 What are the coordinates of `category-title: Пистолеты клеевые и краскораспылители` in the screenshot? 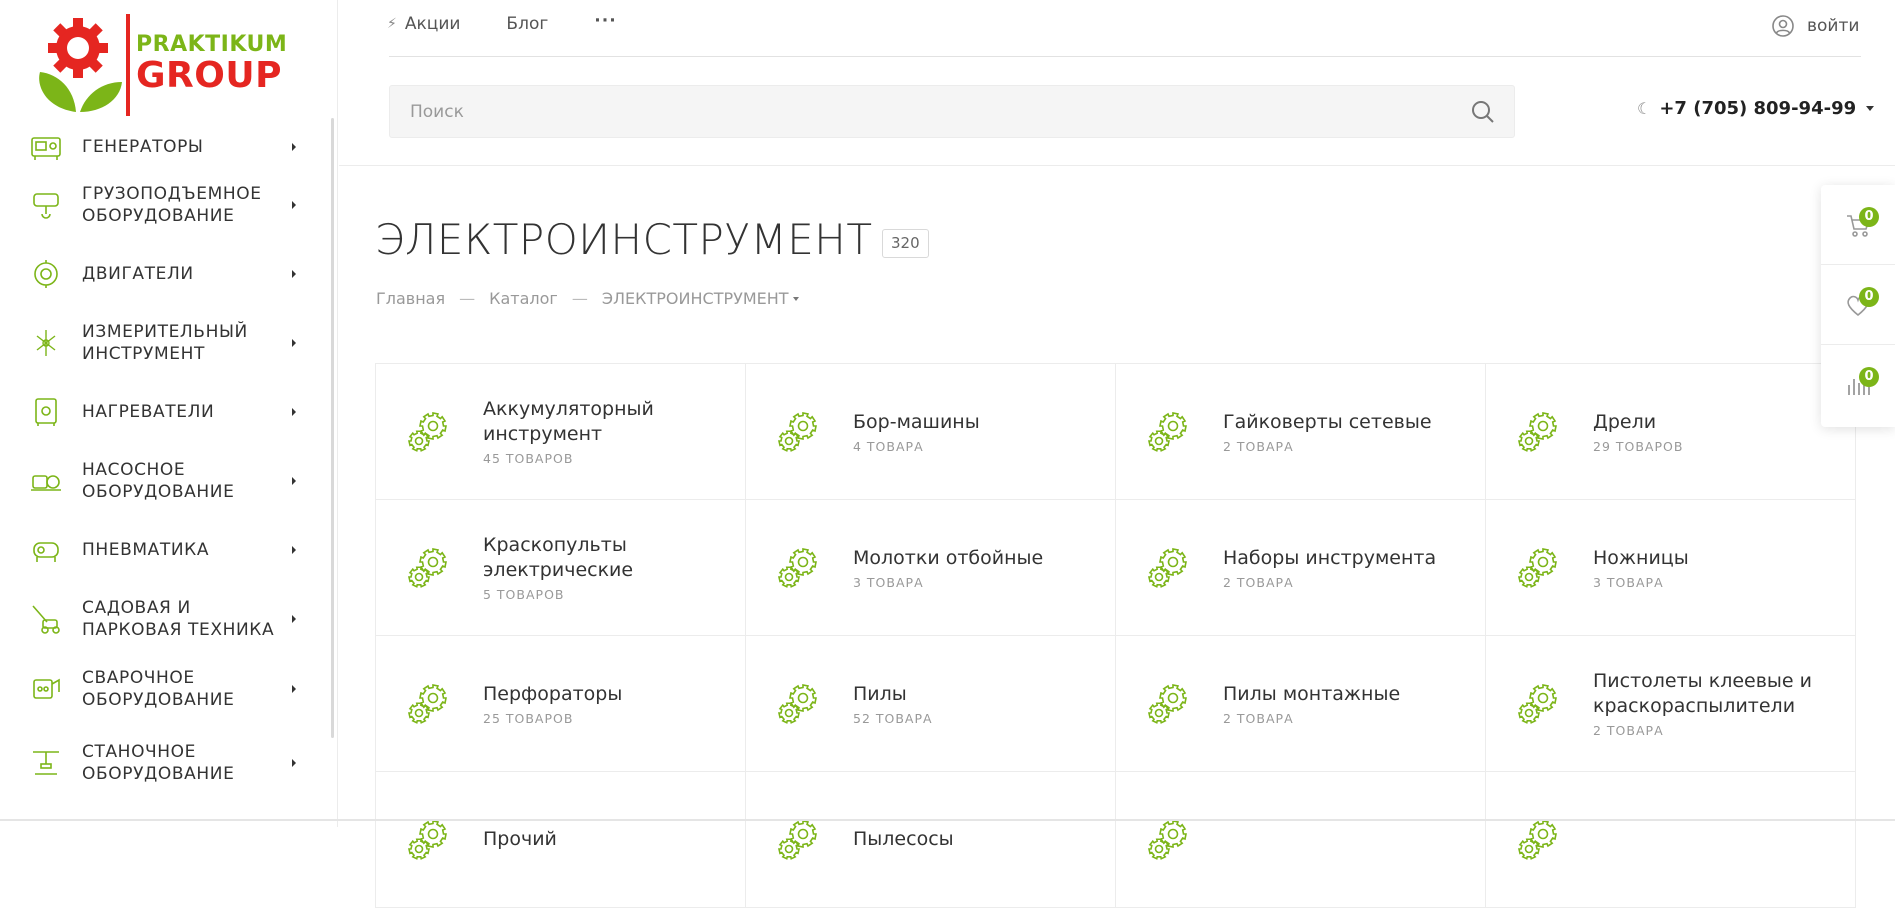 It's located at (1702, 693).